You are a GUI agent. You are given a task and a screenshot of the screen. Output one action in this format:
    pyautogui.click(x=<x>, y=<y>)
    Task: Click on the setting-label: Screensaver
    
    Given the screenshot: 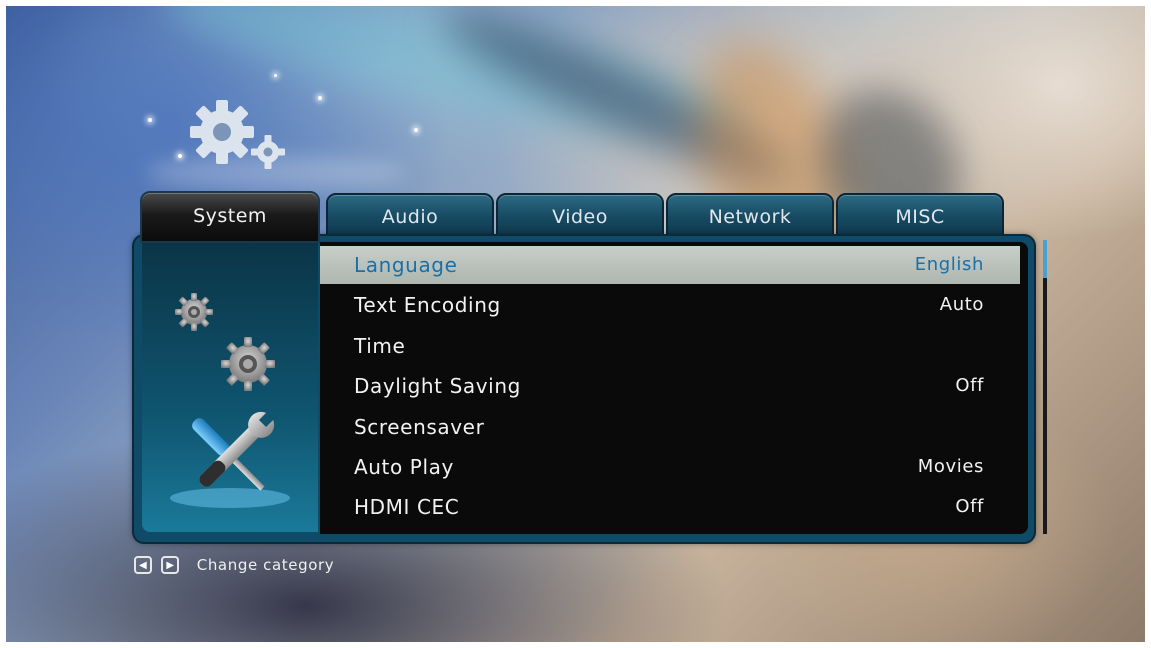 What is the action you would take?
    pyautogui.click(x=419, y=427)
    